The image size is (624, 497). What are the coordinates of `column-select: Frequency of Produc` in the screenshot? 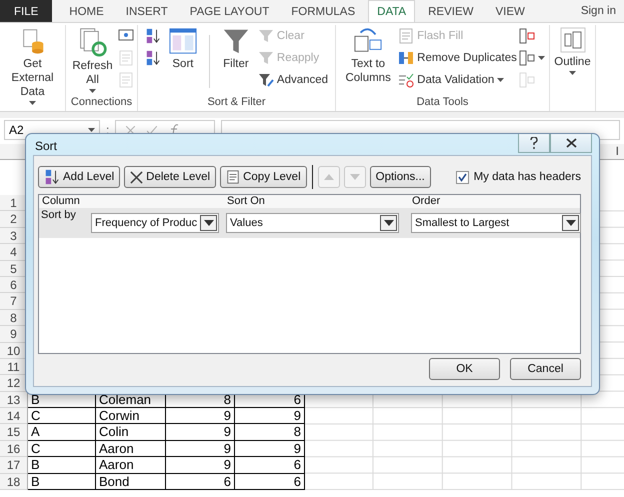 It's located at (155, 223).